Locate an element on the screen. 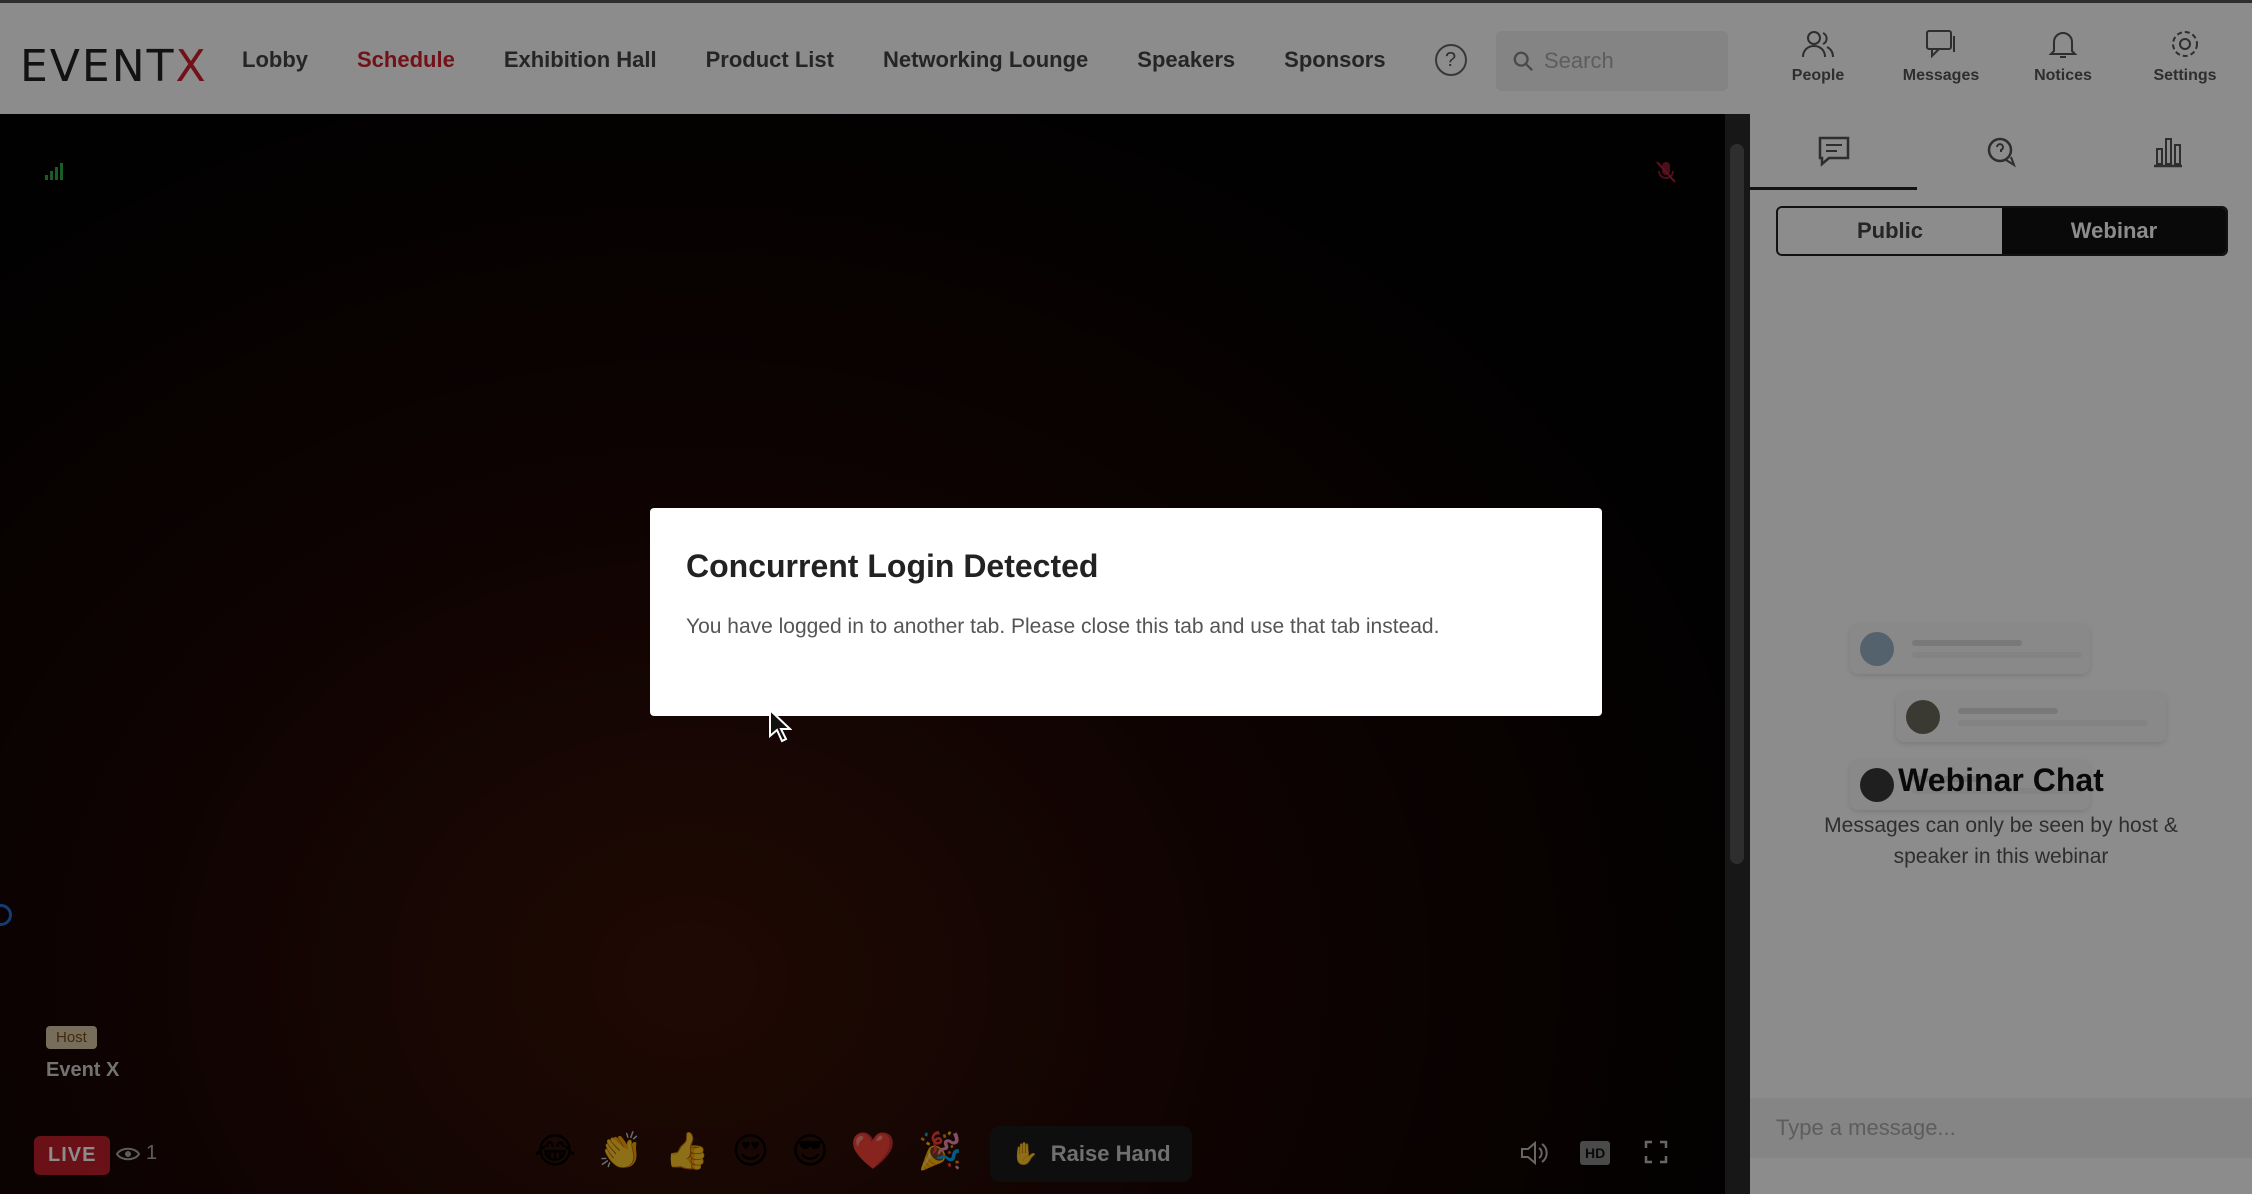 This screenshot has width=2252, height=1194. settings-button: Settings is located at coordinates (2185, 56).